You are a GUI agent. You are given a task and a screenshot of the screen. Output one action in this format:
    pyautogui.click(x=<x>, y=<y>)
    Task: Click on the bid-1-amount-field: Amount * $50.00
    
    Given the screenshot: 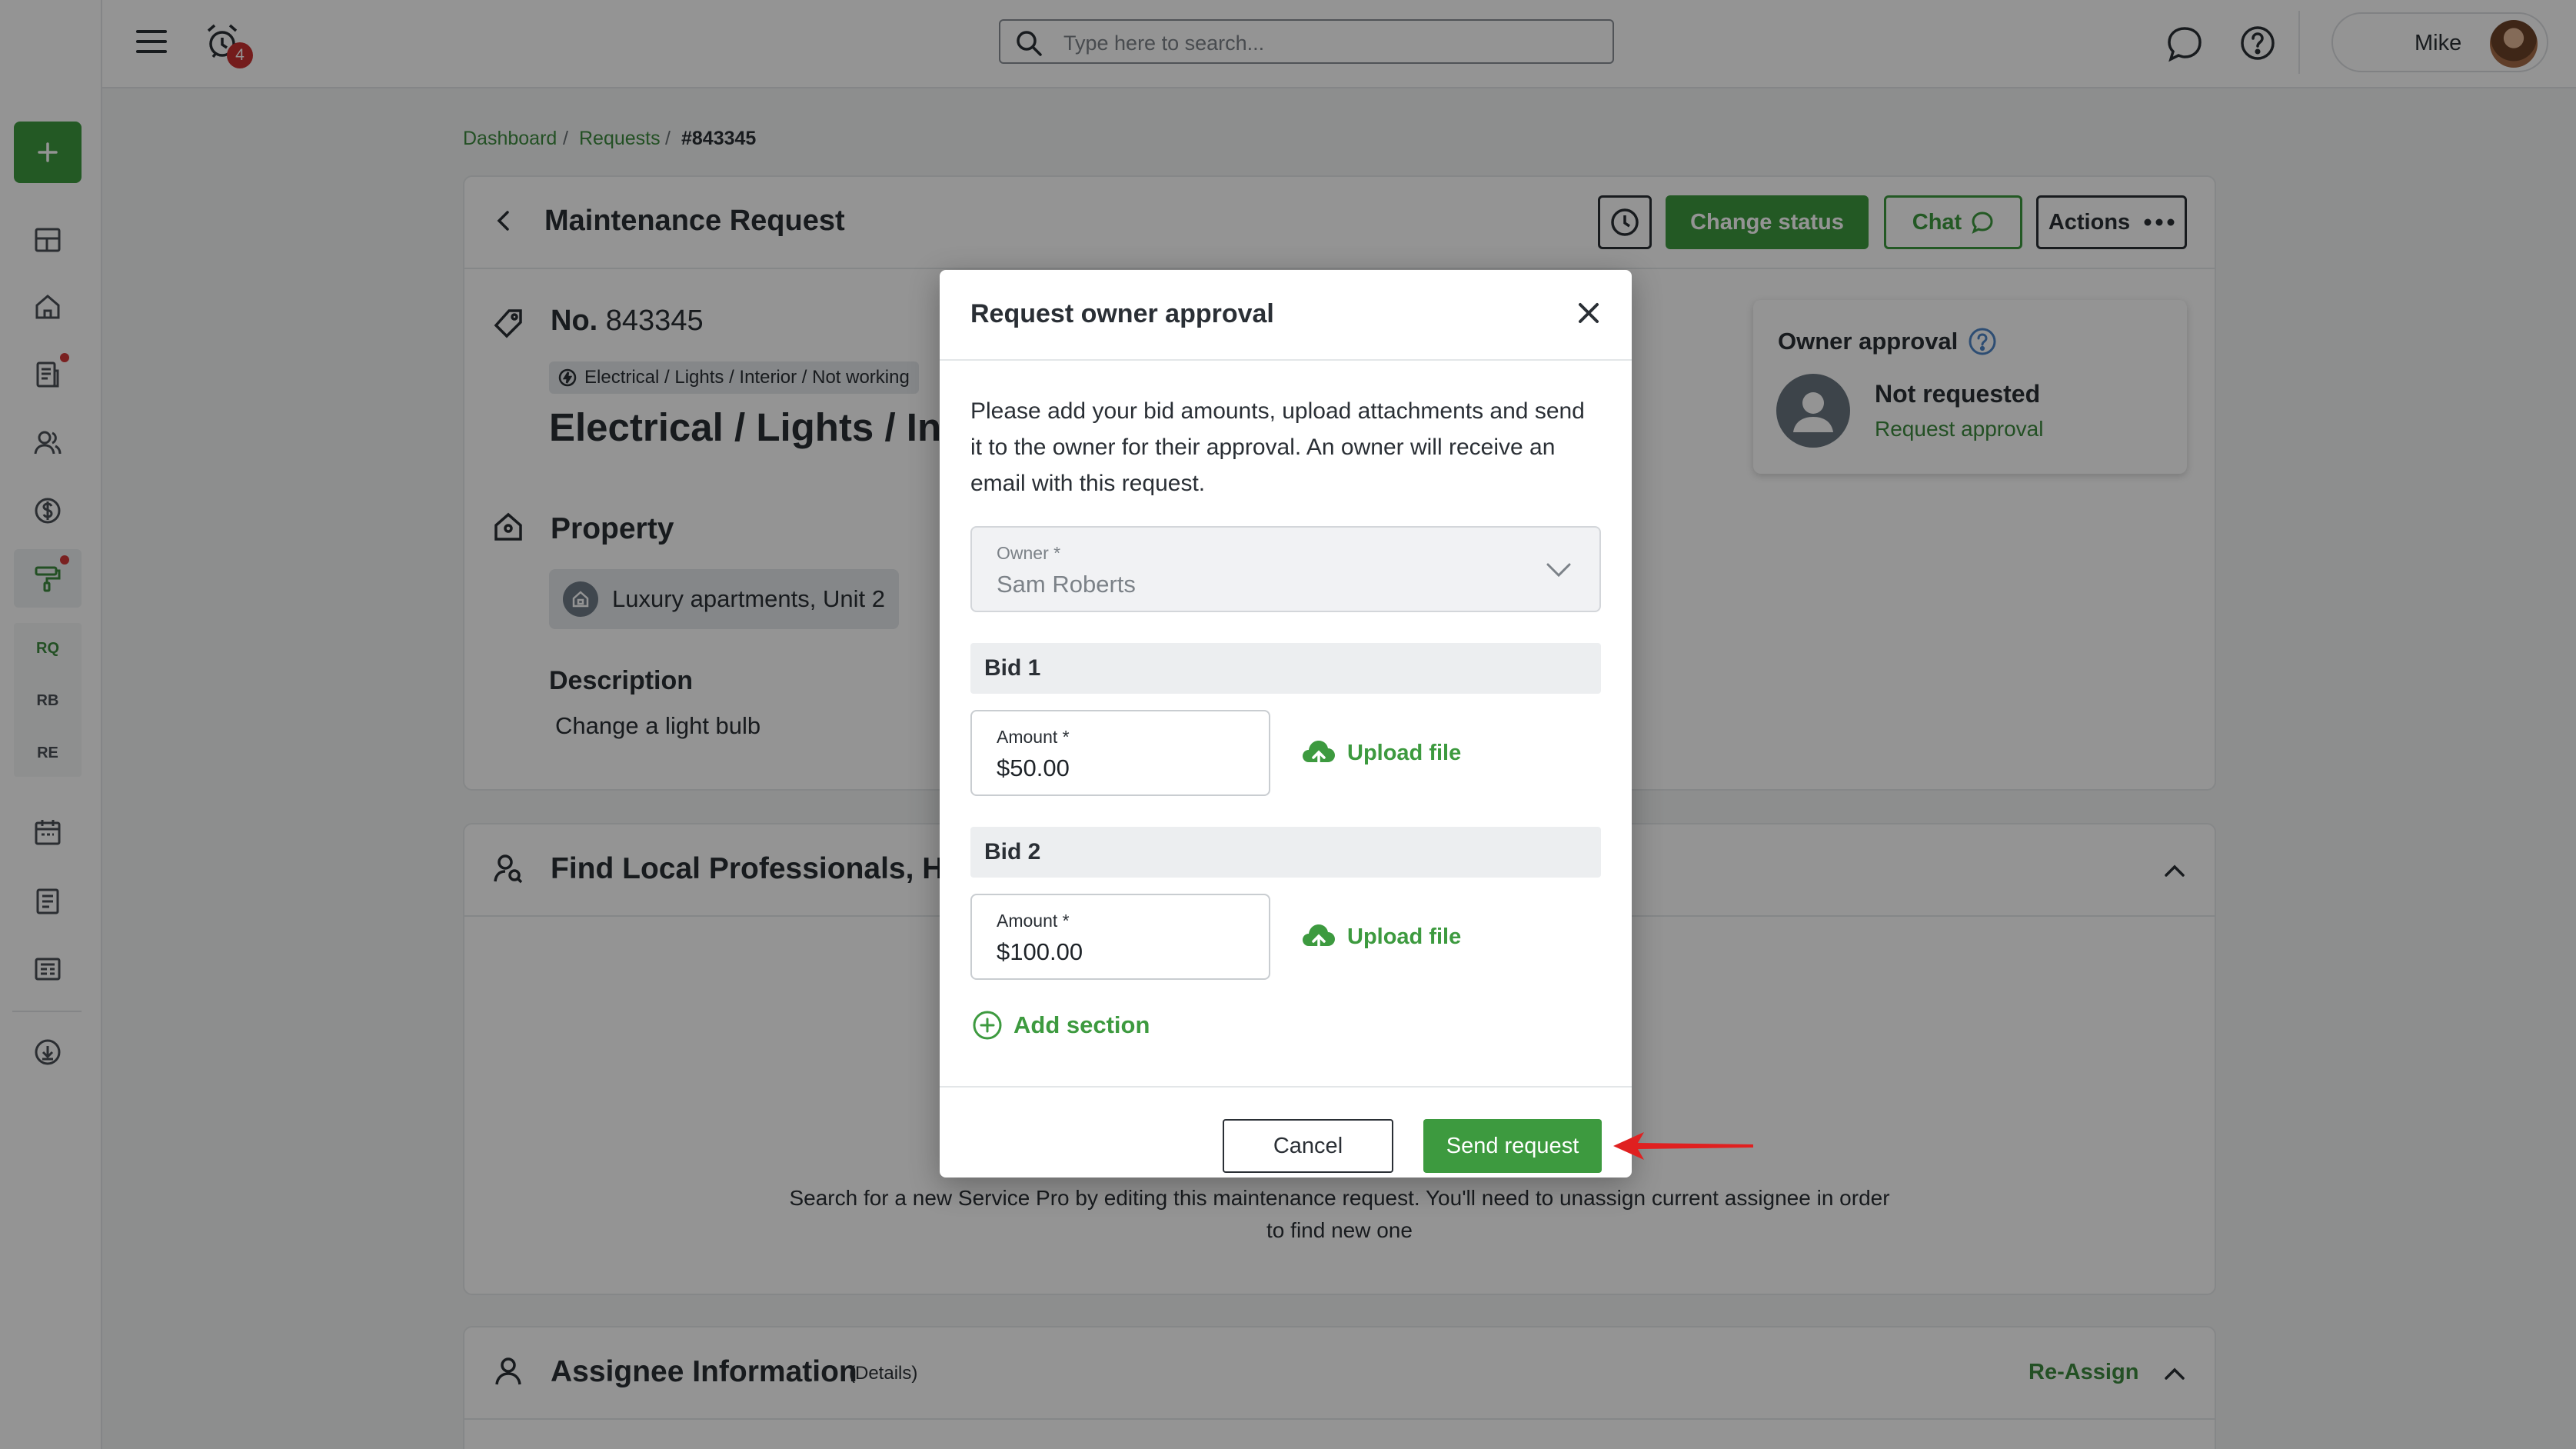 What is the action you would take?
    pyautogui.click(x=1120, y=753)
    